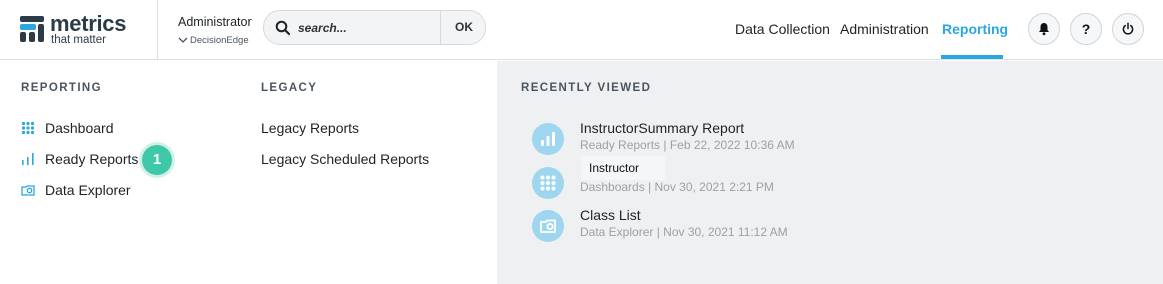 Image resolution: width=1163 pixels, height=284 pixels. Describe the element at coordinates (310, 128) in the screenshot. I see `menu-item-legacy-reports: Legacy Reports` at that location.